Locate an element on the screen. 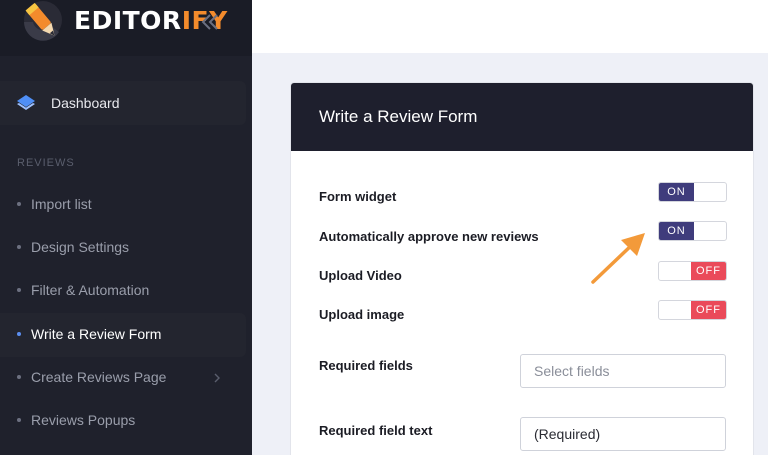  sidebar-item-reviews-popups: Reviews Popups is located at coordinates (123, 421).